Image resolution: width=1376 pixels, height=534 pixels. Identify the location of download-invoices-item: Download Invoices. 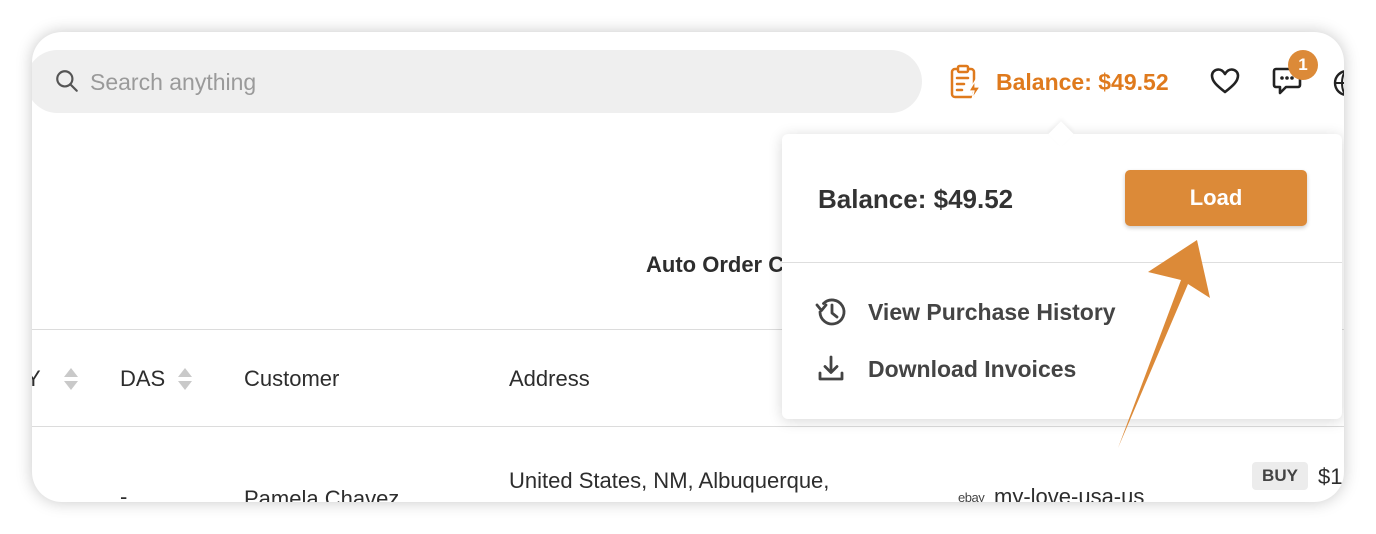
(945, 369).